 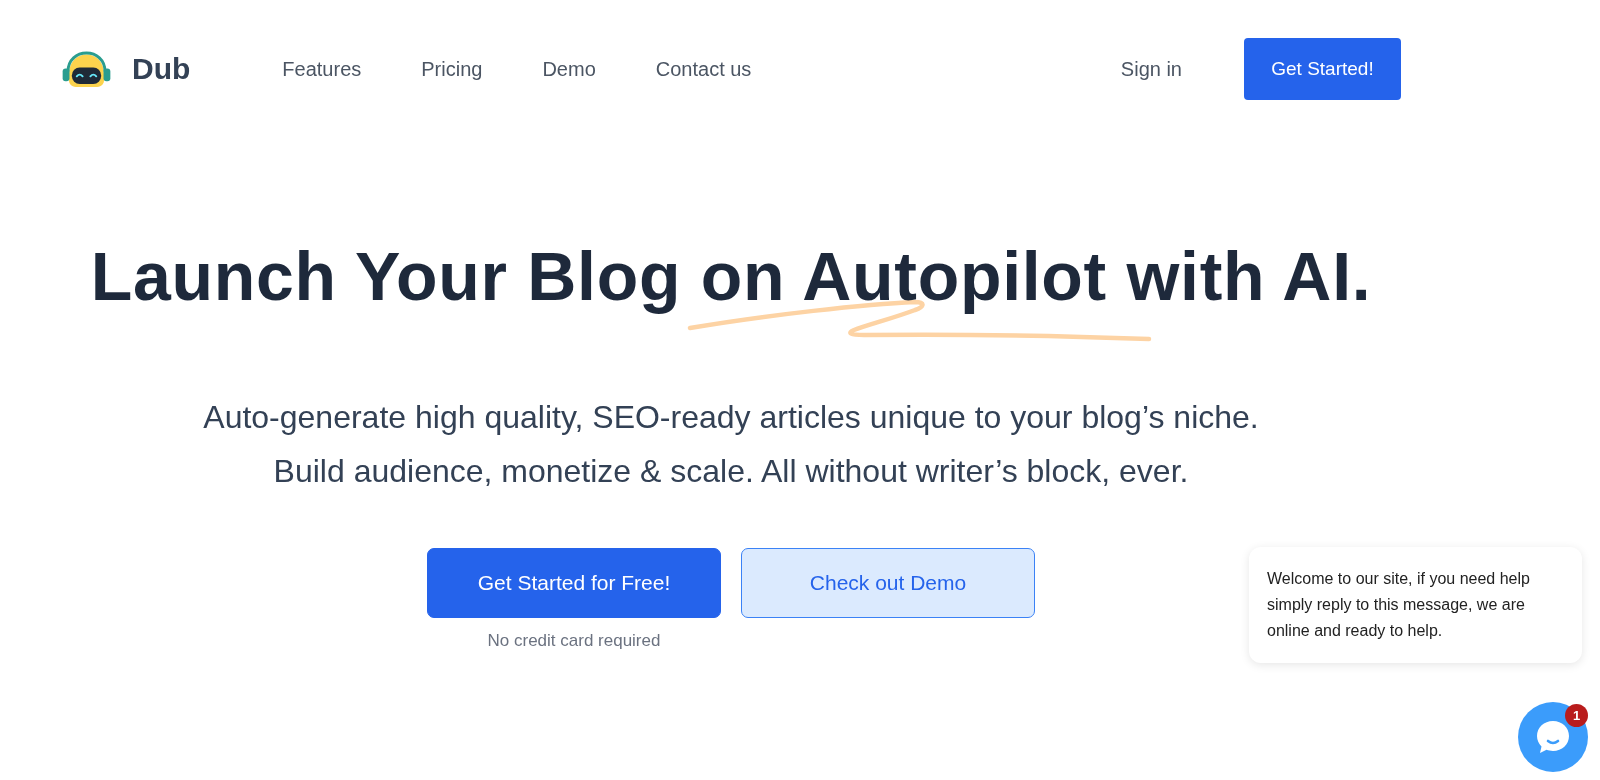 What do you see at coordinates (703, 69) in the screenshot?
I see `nav-link: Contact us` at bounding box center [703, 69].